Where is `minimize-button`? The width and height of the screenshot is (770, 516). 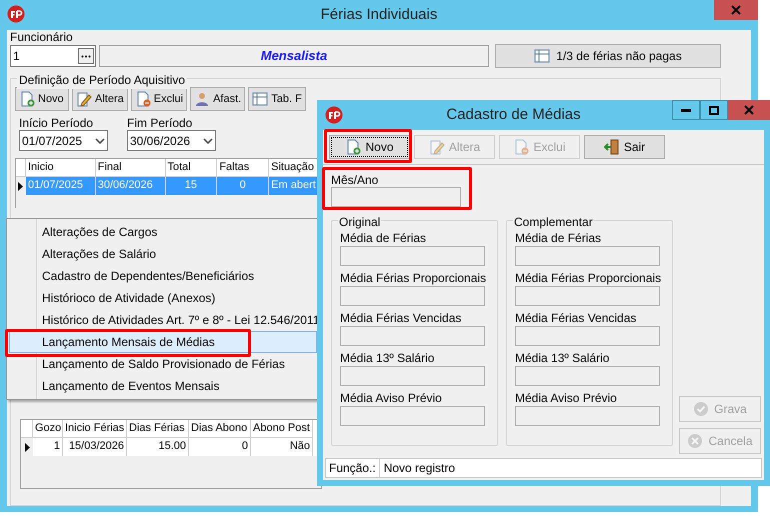 minimize-button is located at coordinates (686, 110).